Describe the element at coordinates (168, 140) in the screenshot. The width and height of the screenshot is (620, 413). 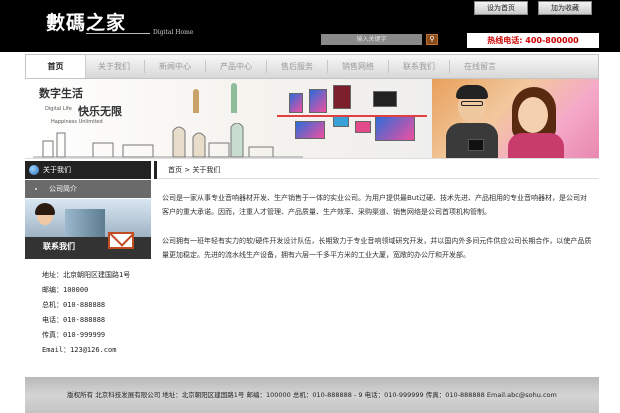
I see `city-illustration` at that location.